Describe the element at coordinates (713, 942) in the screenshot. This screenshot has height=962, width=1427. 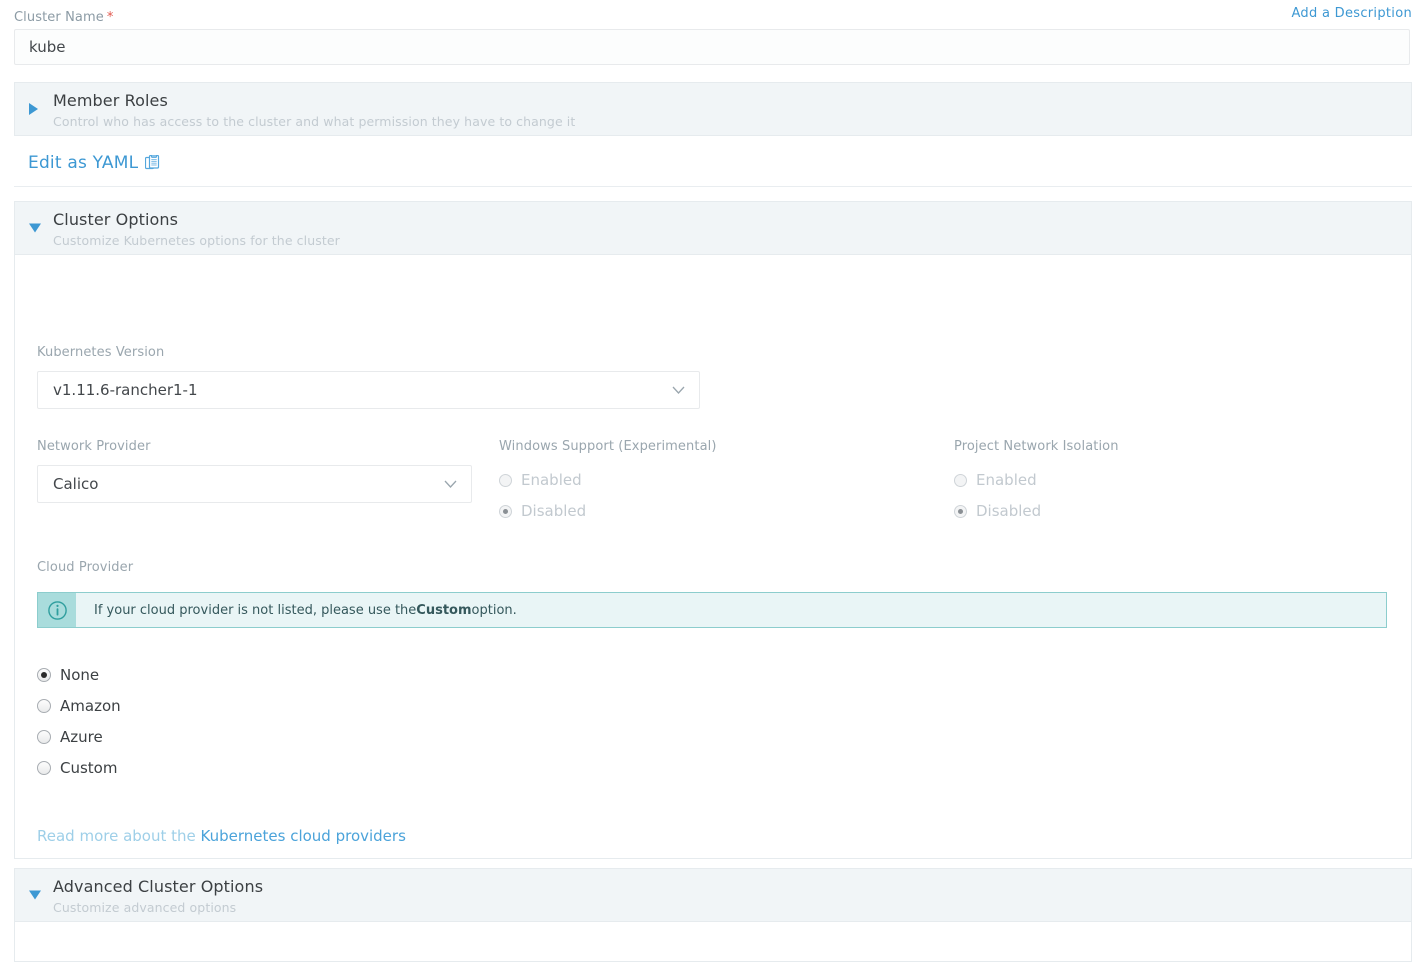
I see `advanced-cluster-options-body` at that location.